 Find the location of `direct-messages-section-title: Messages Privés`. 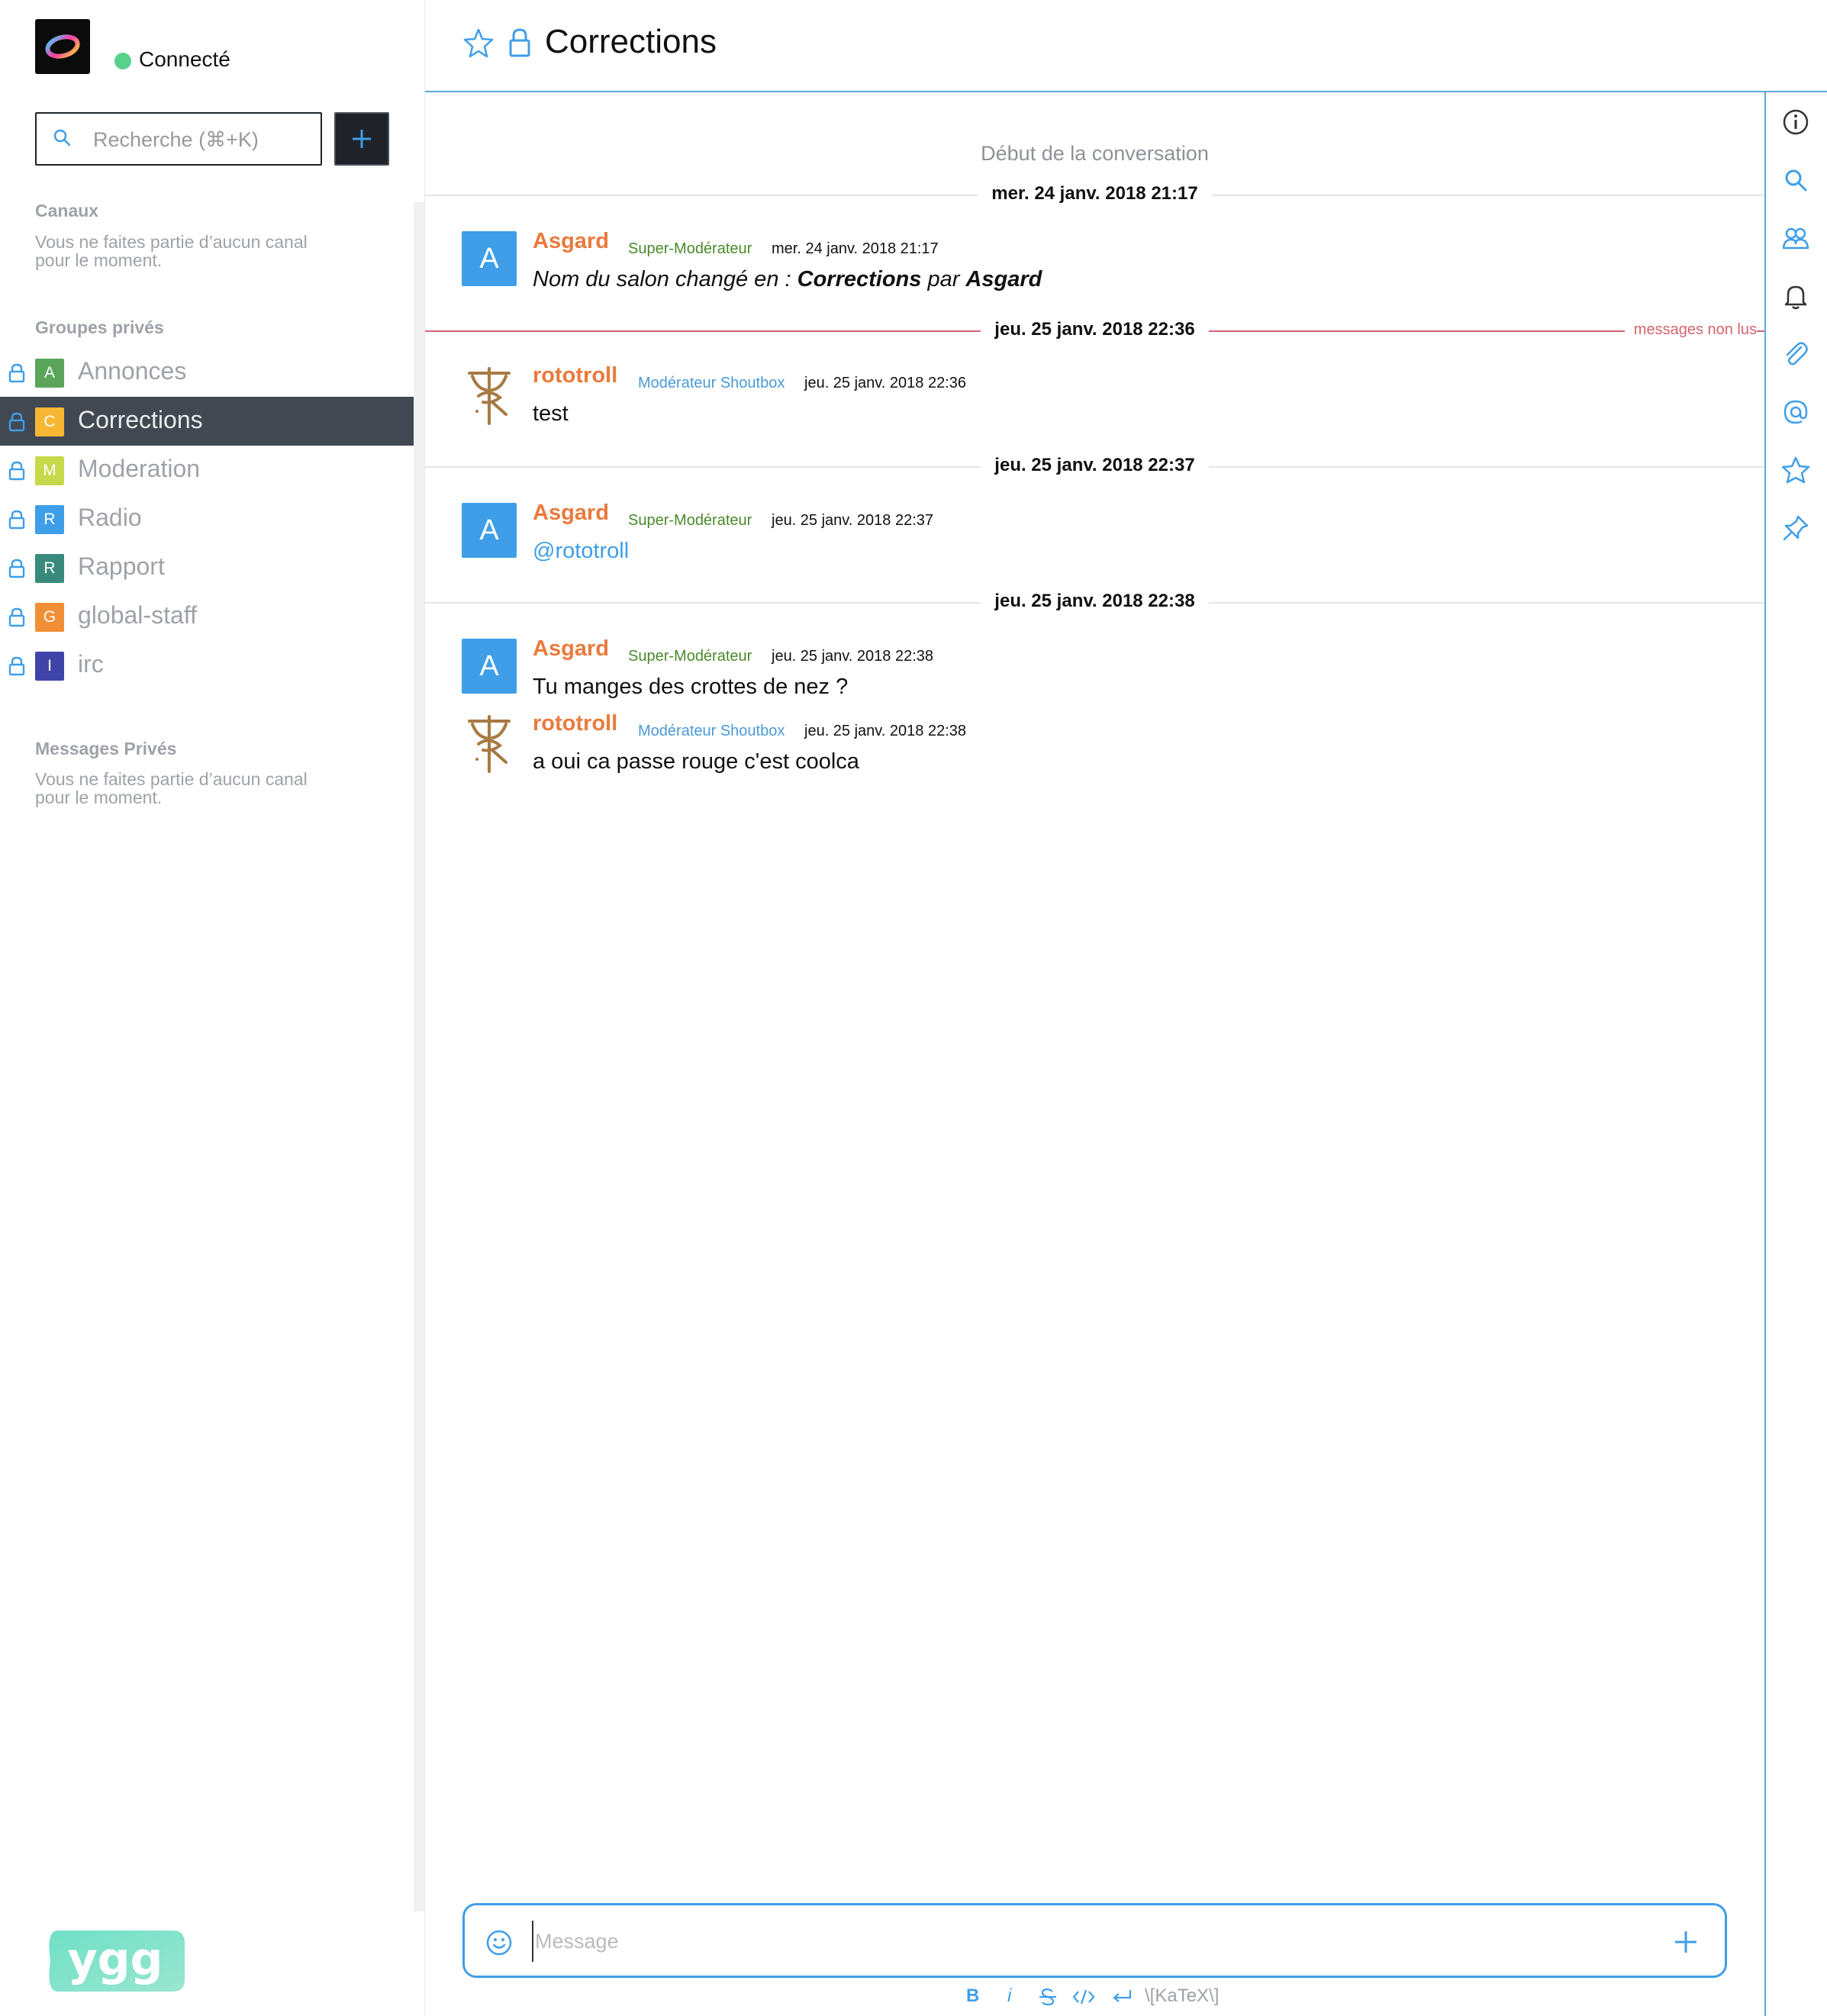

direct-messages-section-title: Messages Privés is located at coordinates (106, 748).